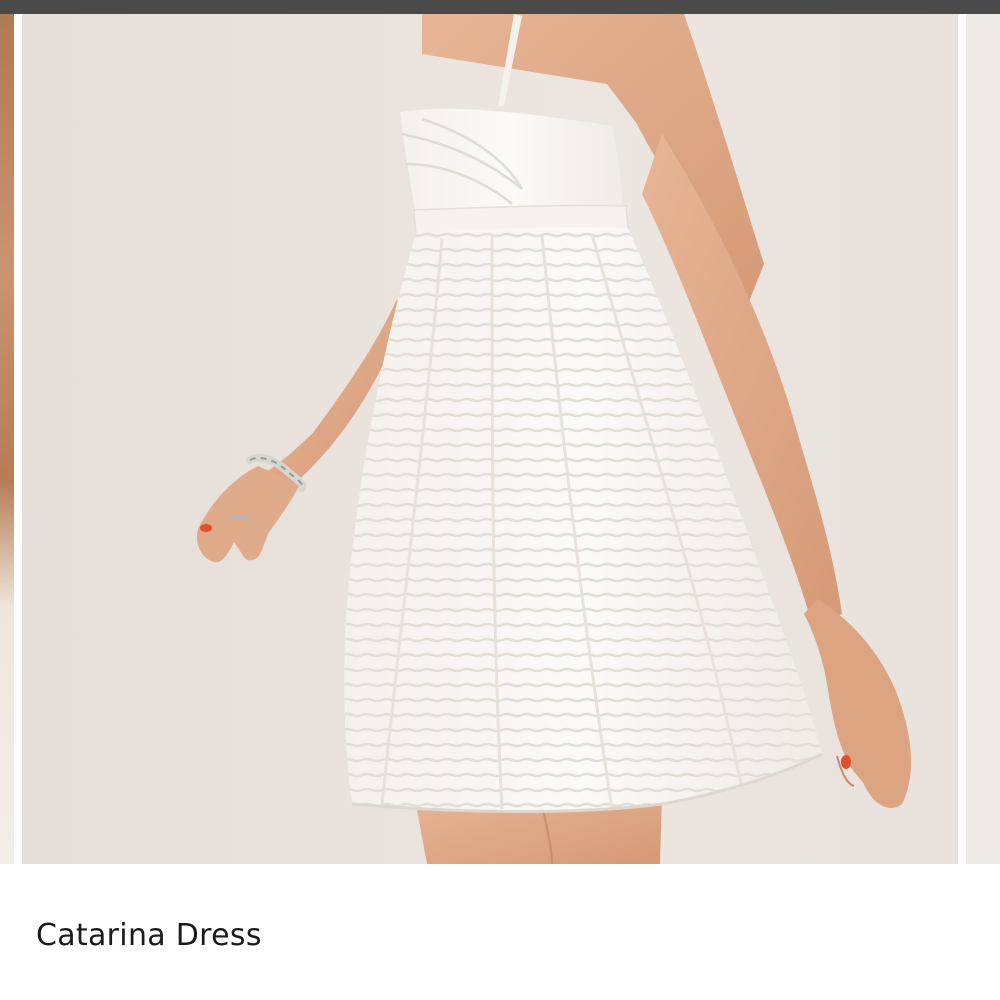  What do you see at coordinates (7, 439) in the screenshot?
I see `previous-image-peek` at bounding box center [7, 439].